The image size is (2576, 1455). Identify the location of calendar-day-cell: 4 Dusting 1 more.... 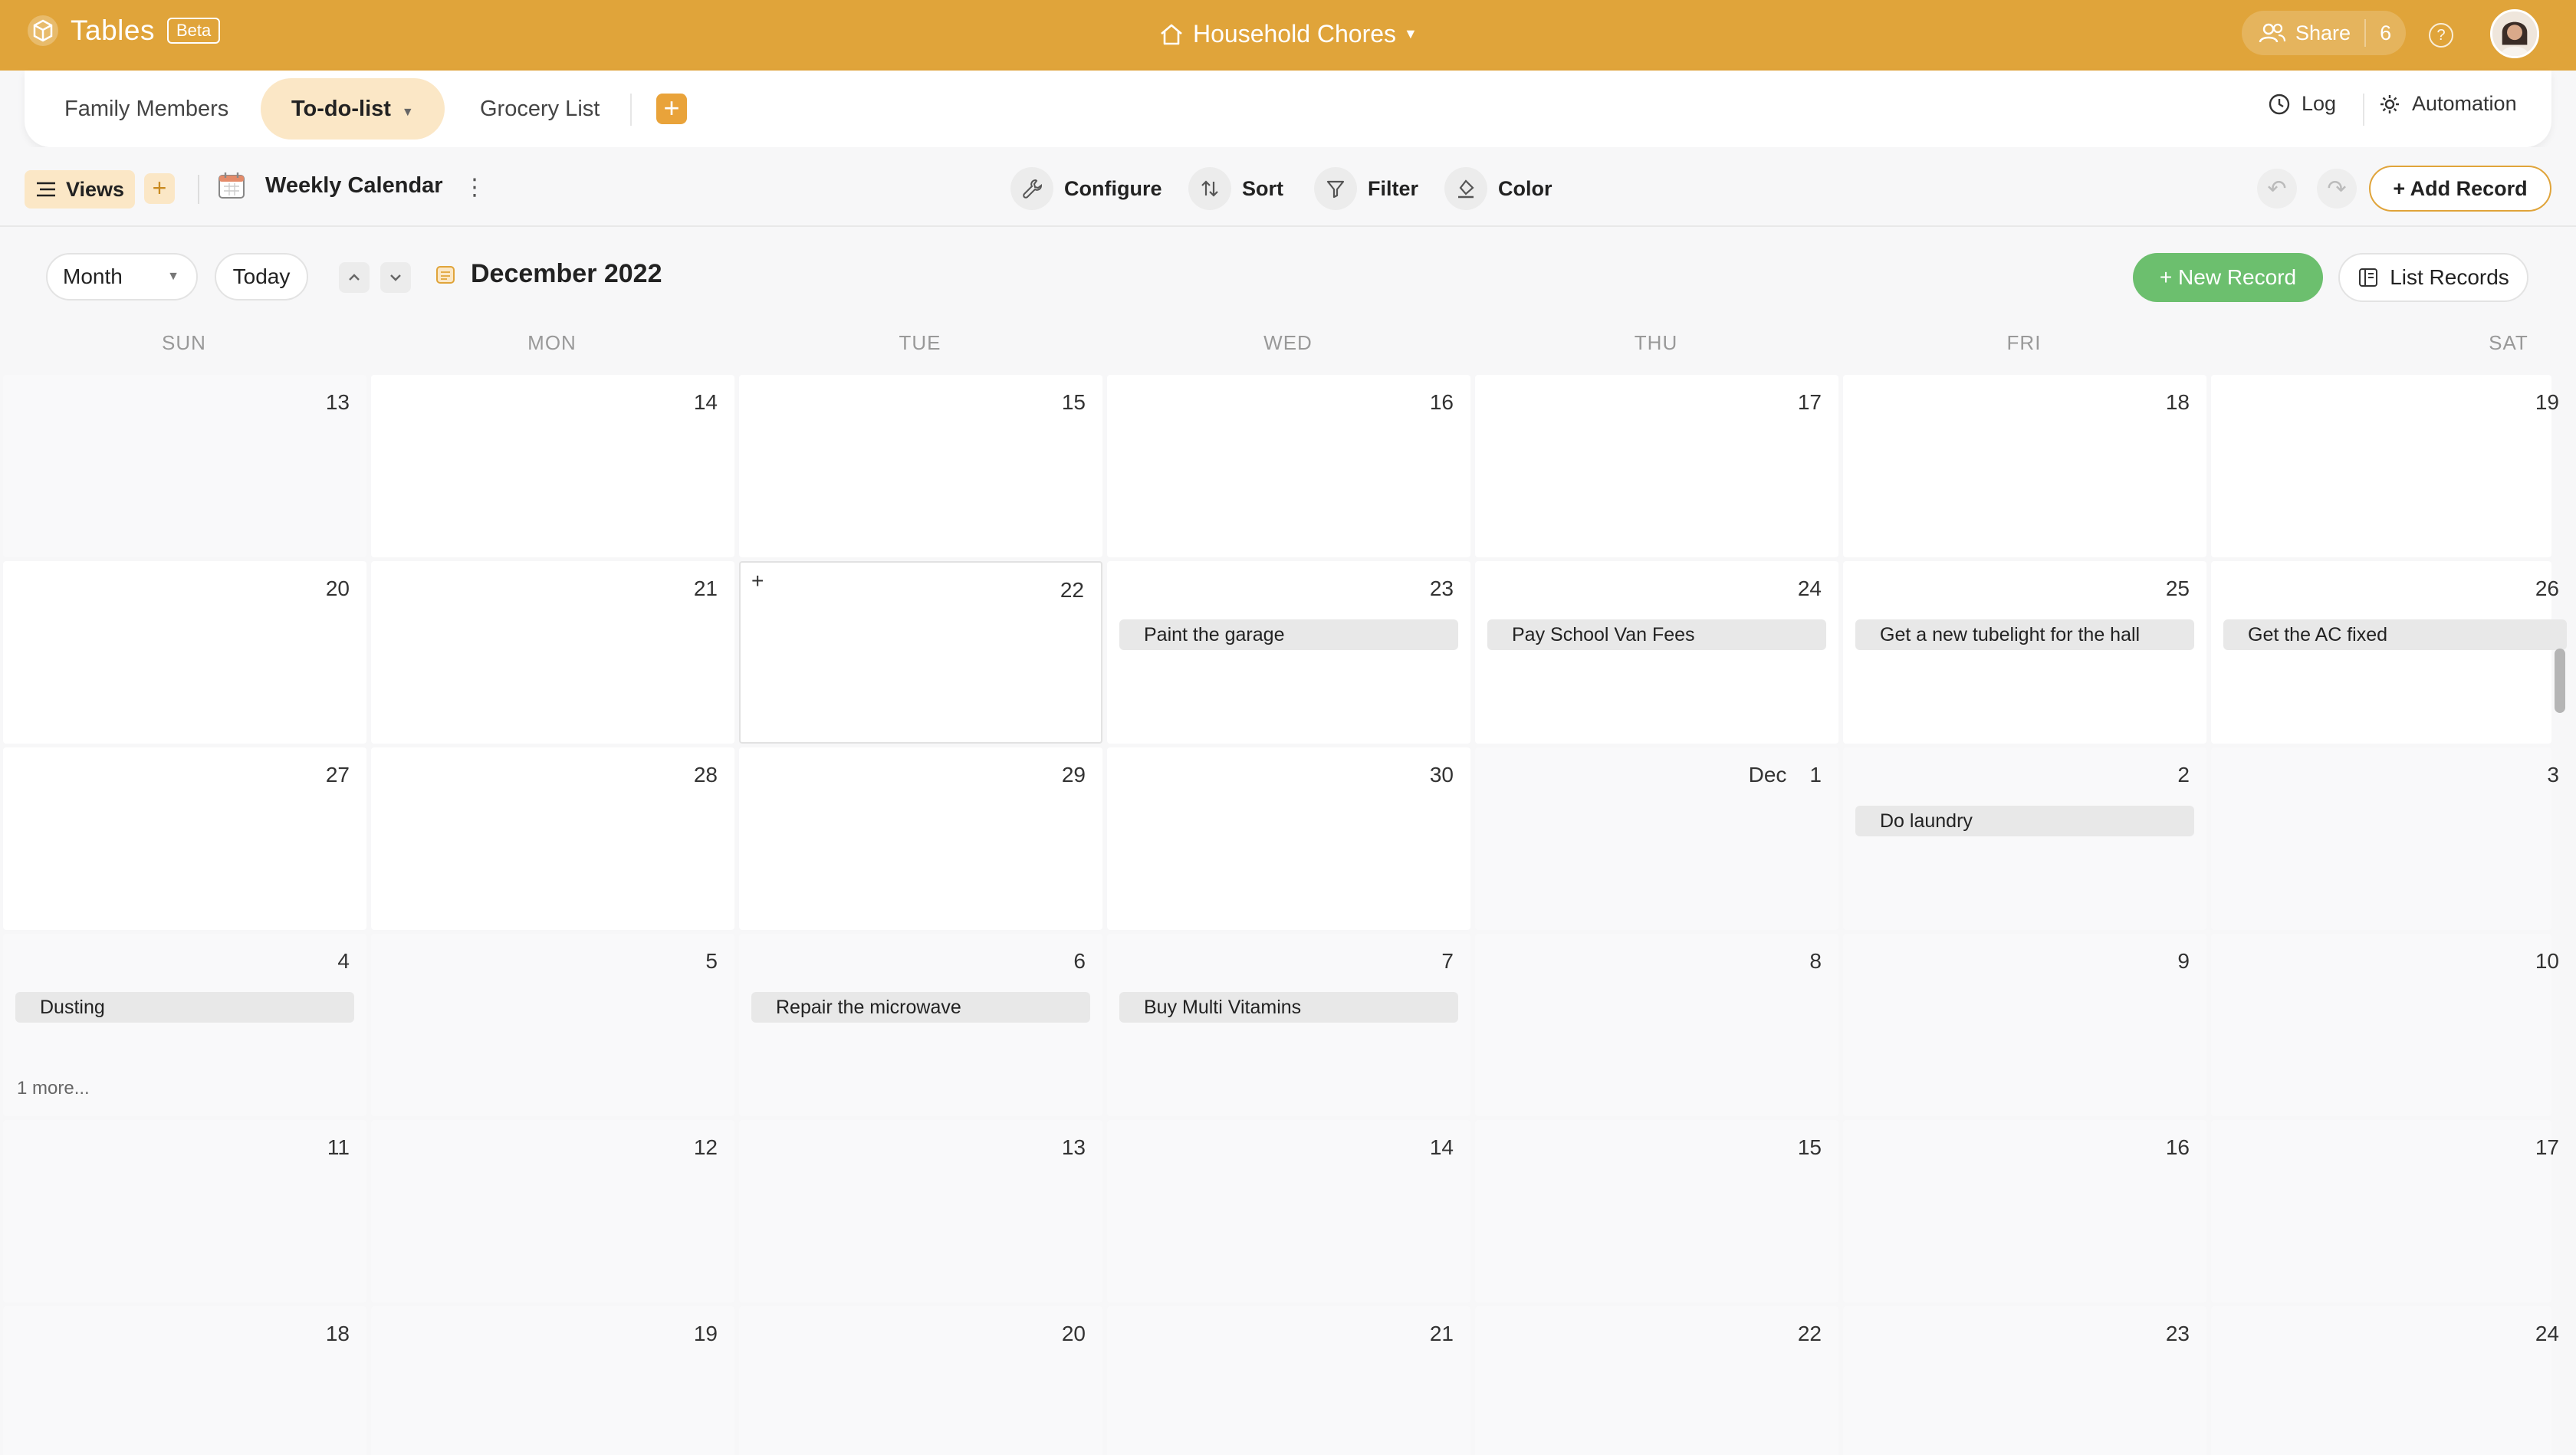
(184, 1025).